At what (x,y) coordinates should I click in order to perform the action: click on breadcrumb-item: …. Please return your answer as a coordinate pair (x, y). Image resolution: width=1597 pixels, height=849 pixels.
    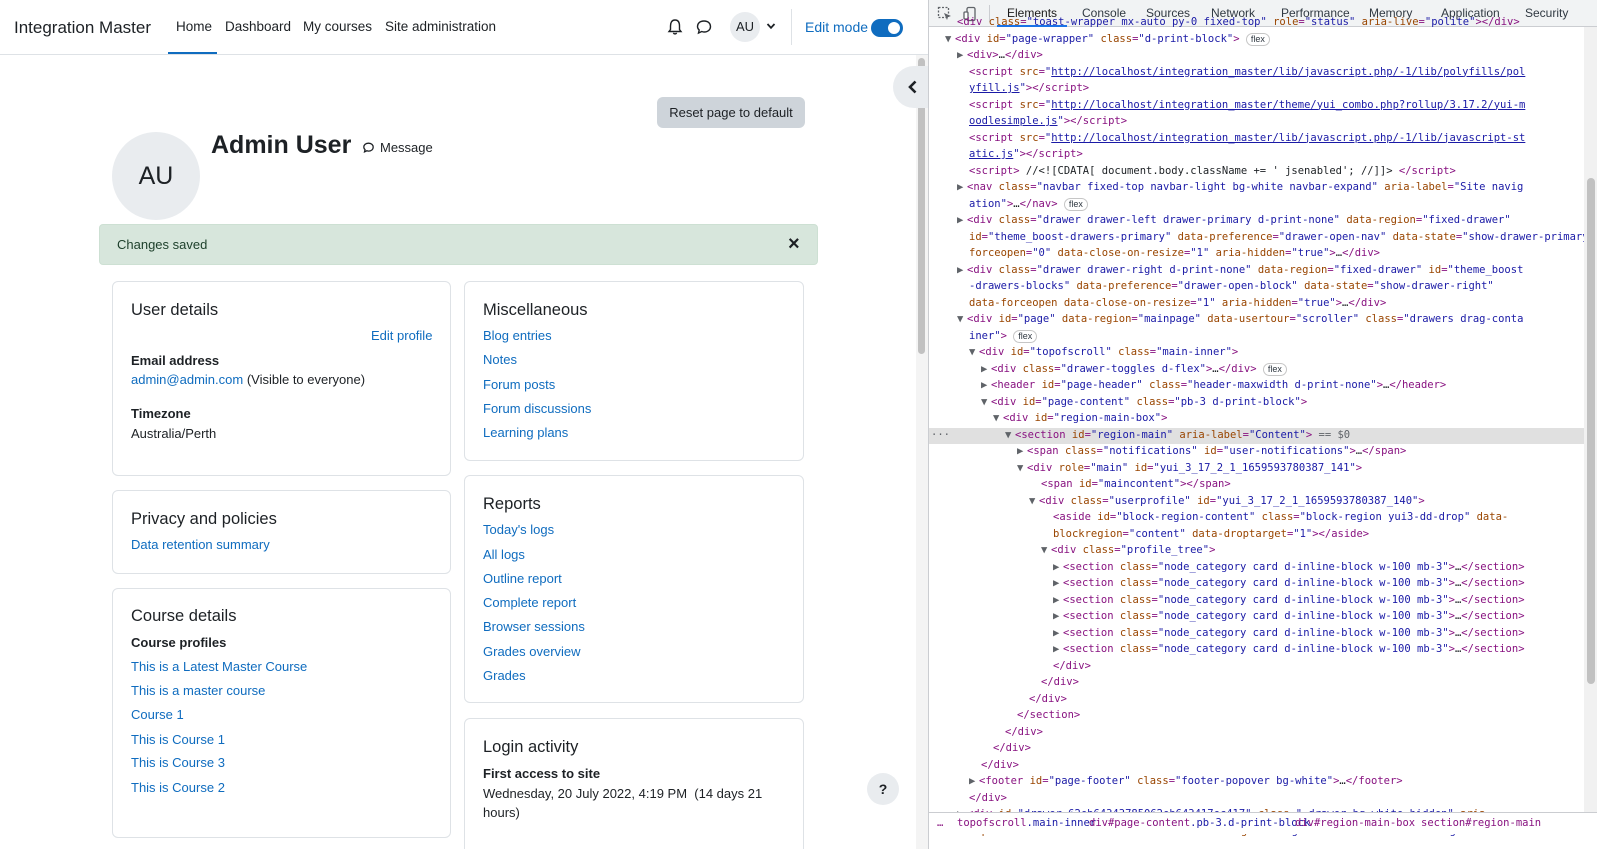
    Looking at the image, I should click on (940, 823).